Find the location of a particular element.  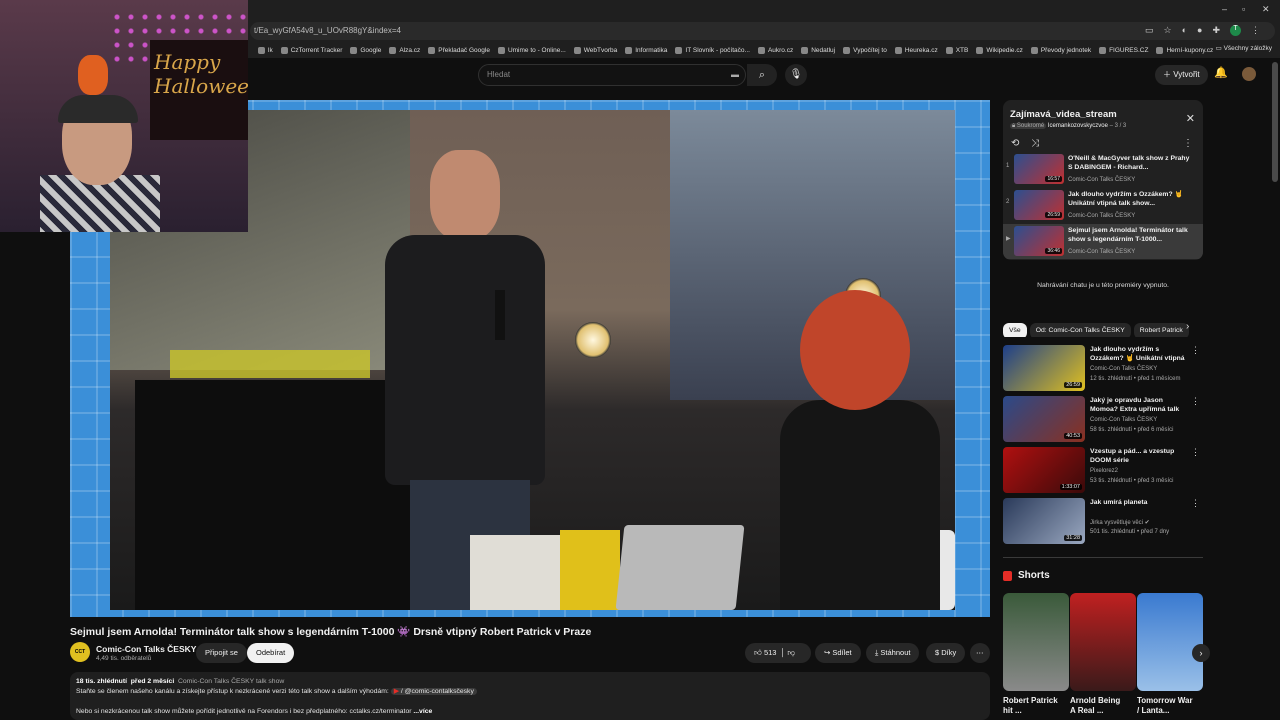

bookmark-label: Wikipedie.cz is located at coordinates (1004, 50).